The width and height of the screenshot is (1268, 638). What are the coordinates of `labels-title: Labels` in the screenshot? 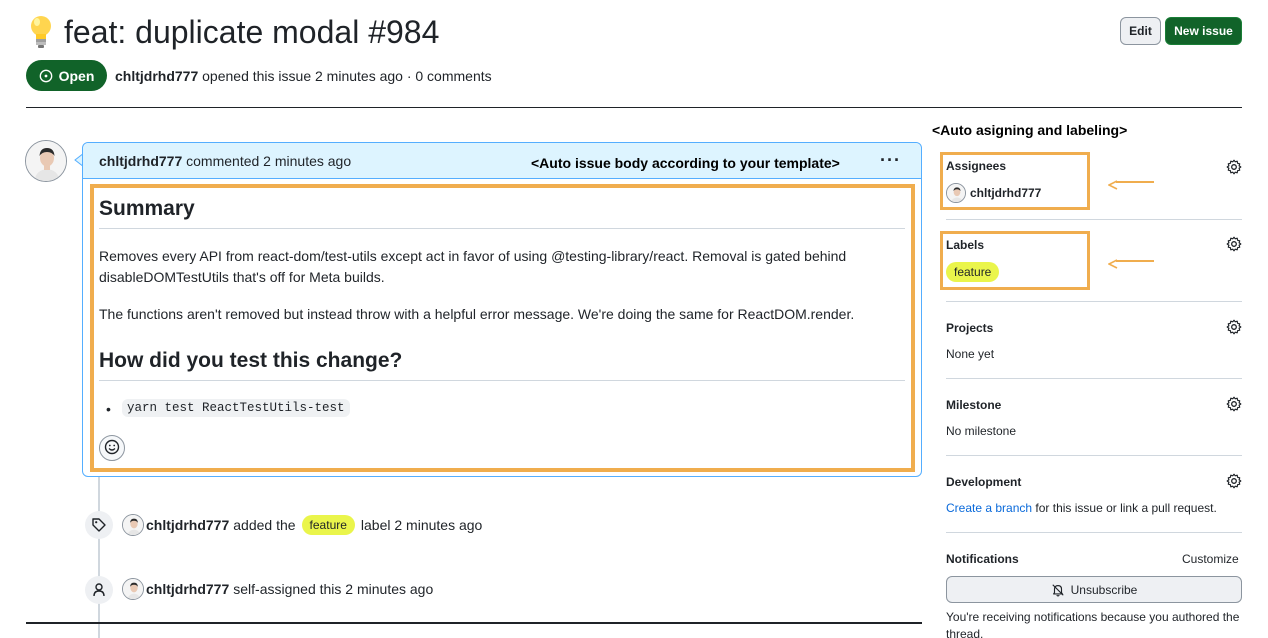 It's located at (965, 245).